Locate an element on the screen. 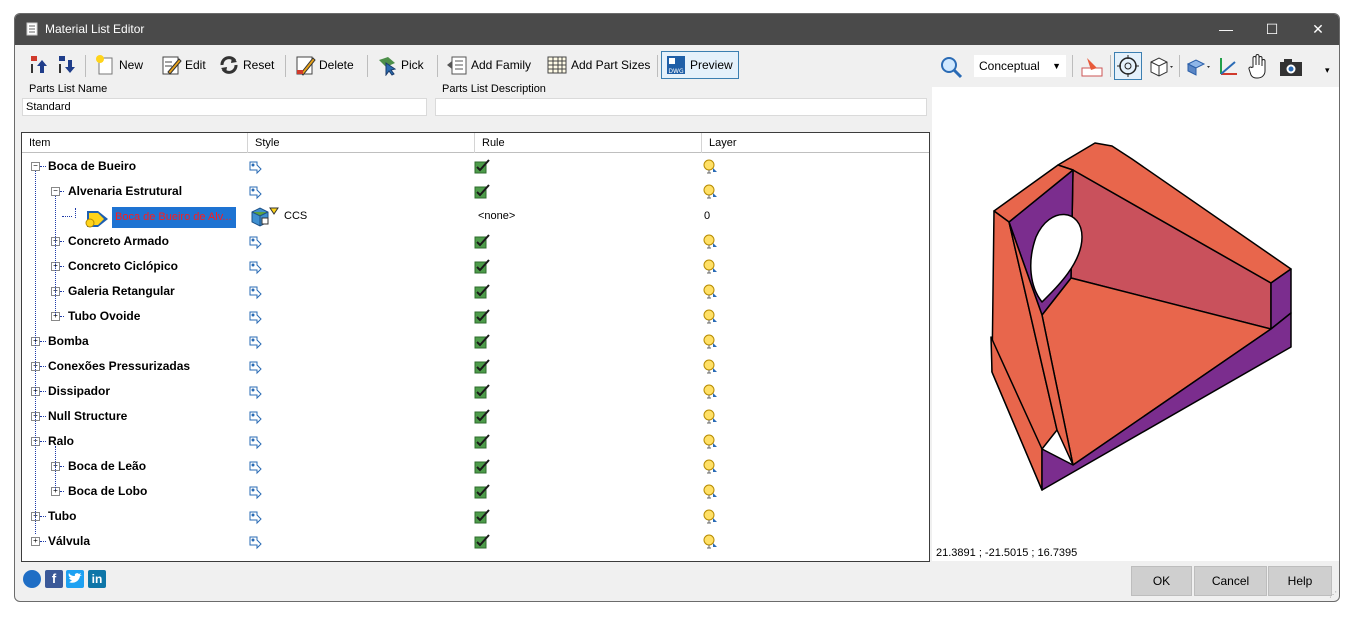  toolbar-overflow-icon: ▾ is located at coordinates (1327, 70).